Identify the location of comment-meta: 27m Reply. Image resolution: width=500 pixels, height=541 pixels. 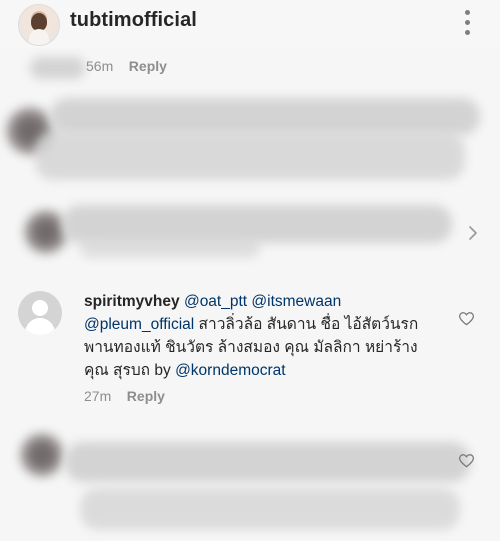
(124, 396).